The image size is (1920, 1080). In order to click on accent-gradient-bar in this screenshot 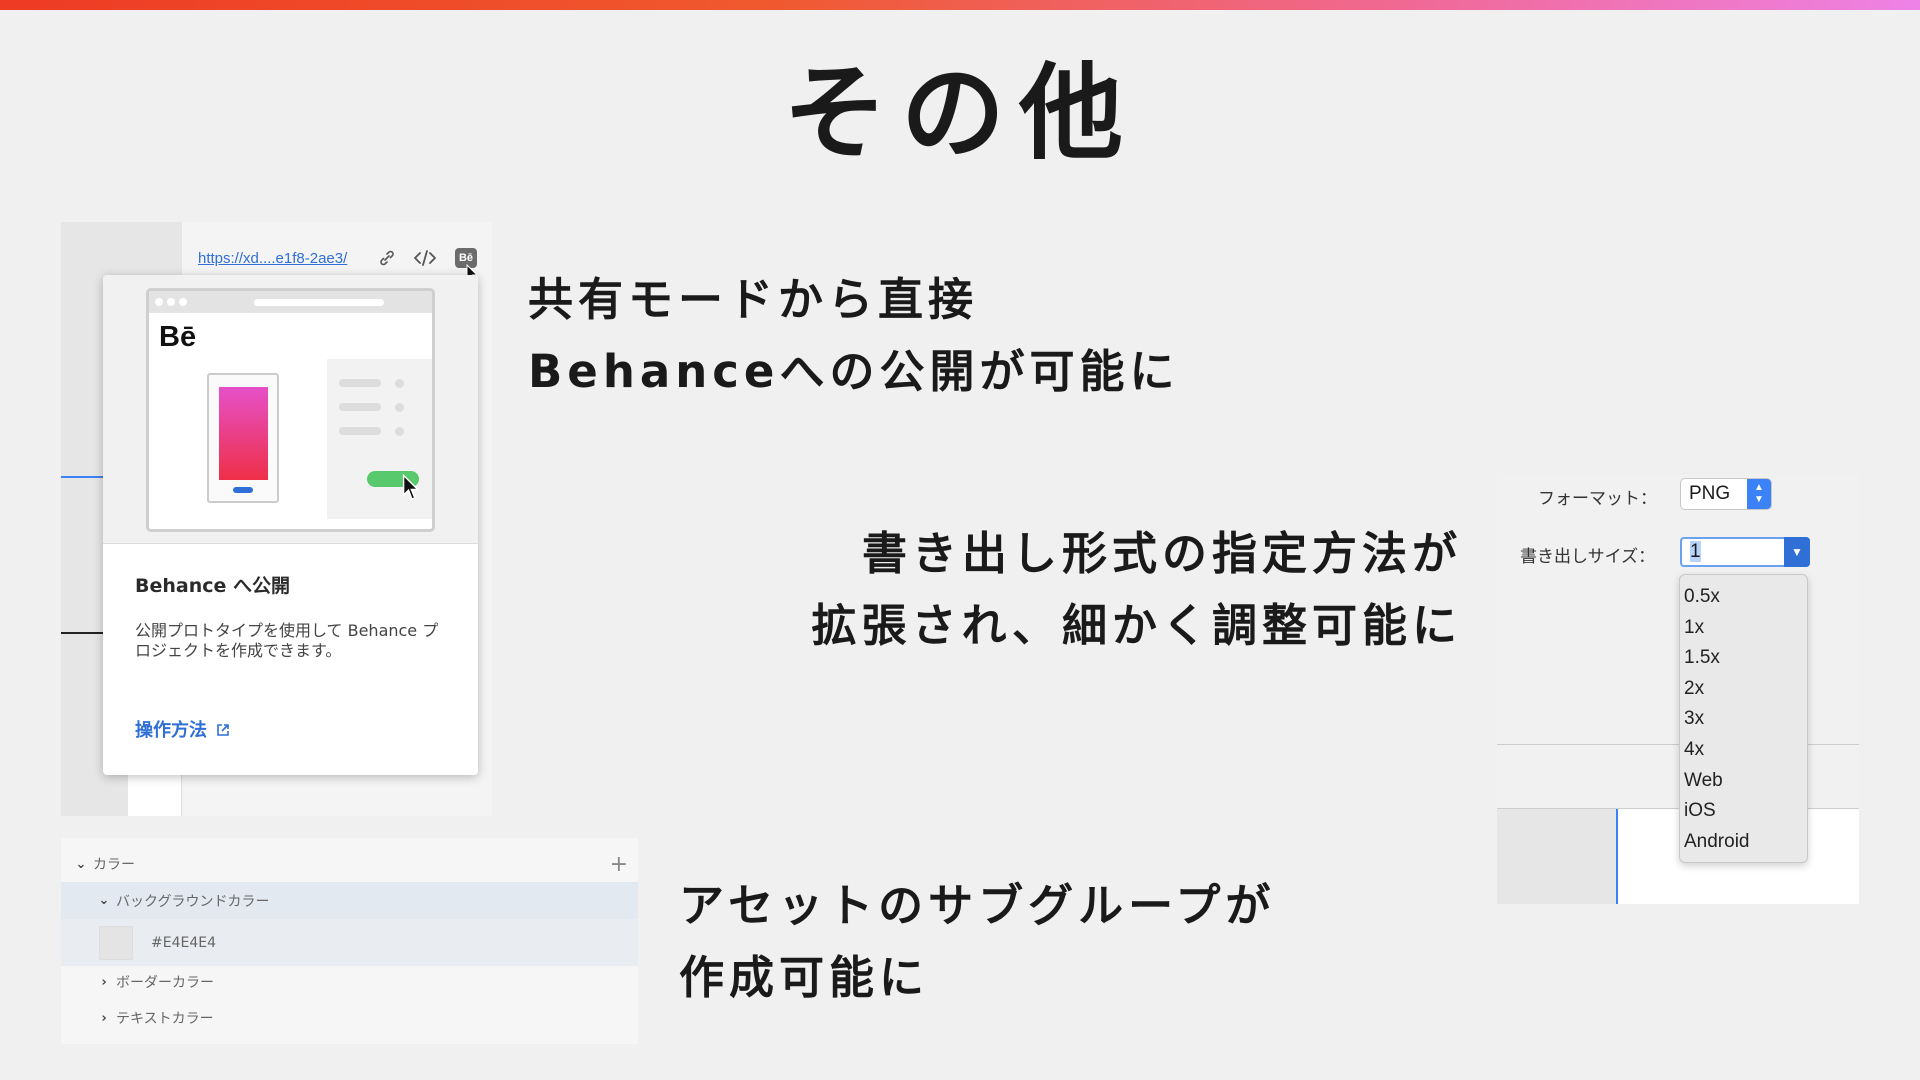, I will do `click(960, 5)`.